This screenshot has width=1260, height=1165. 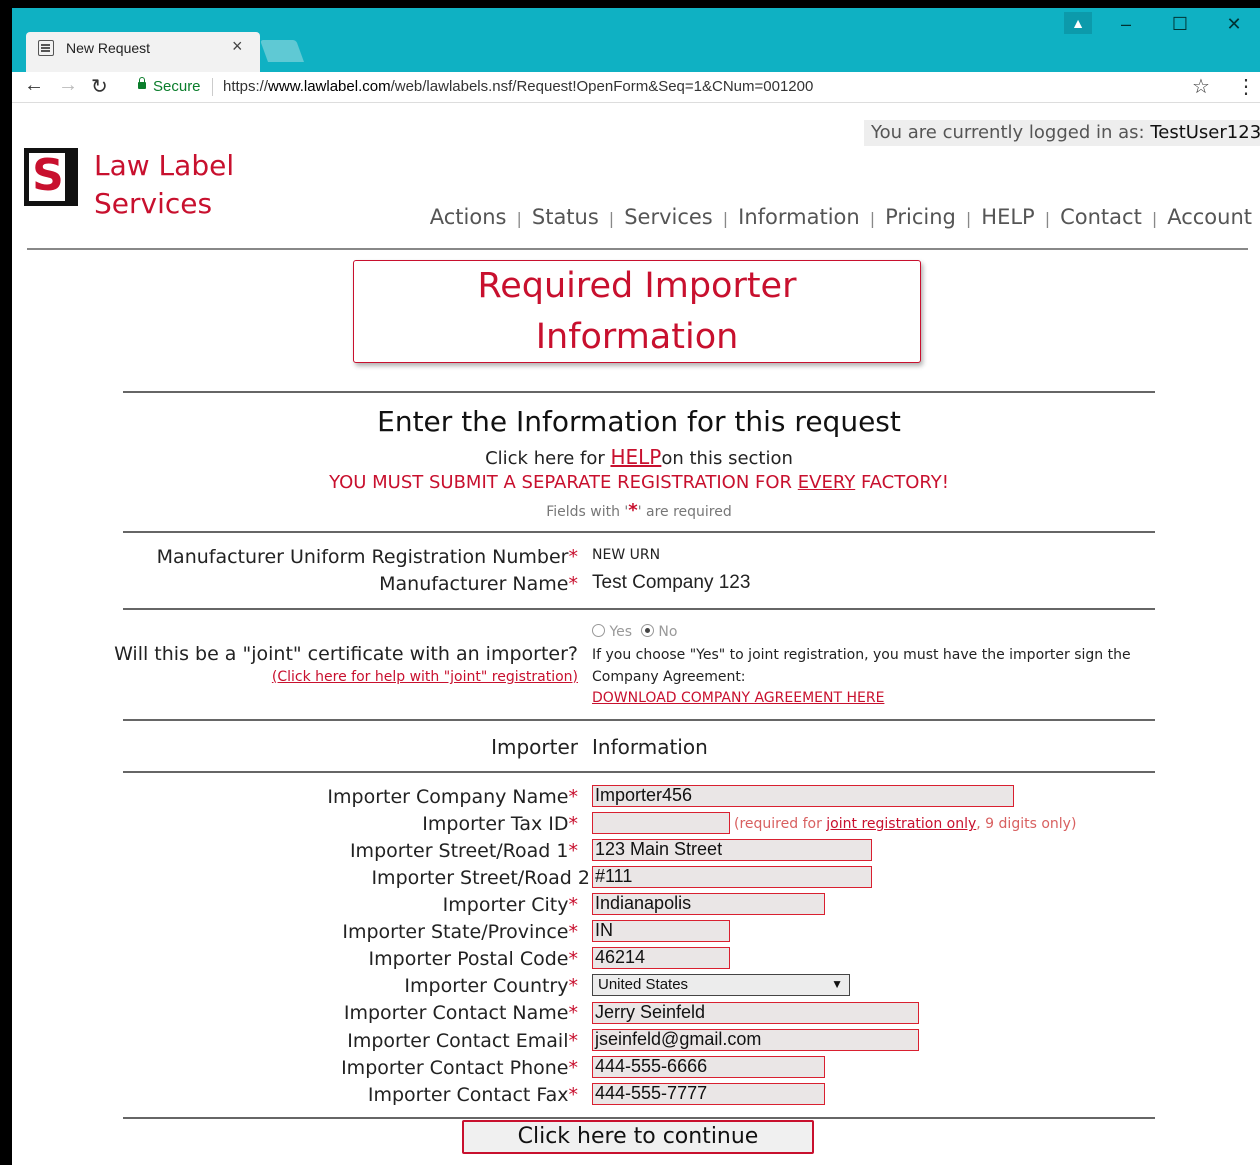 What do you see at coordinates (1246, 86) in the screenshot?
I see `menu-icon: ⋮` at bounding box center [1246, 86].